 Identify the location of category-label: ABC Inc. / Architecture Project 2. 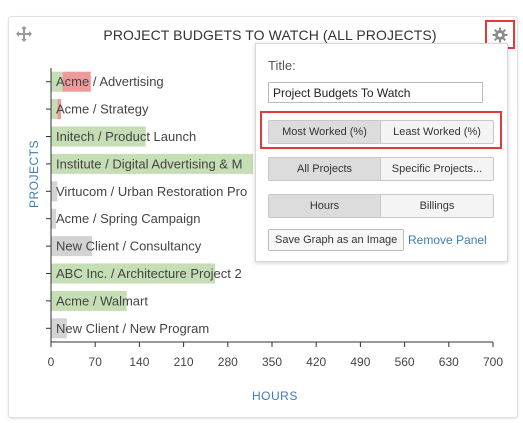
(149, 273).